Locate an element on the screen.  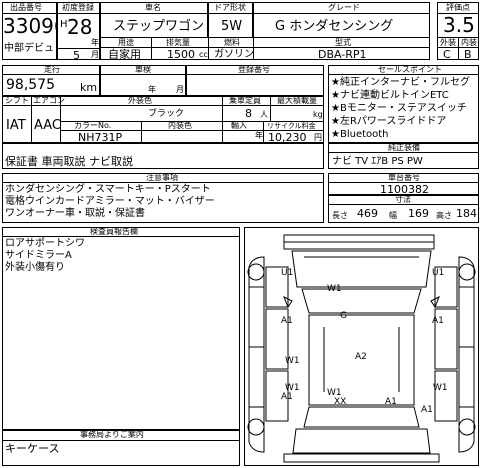
dimensions-label: 寸法 is located at coordinates (403, 199).